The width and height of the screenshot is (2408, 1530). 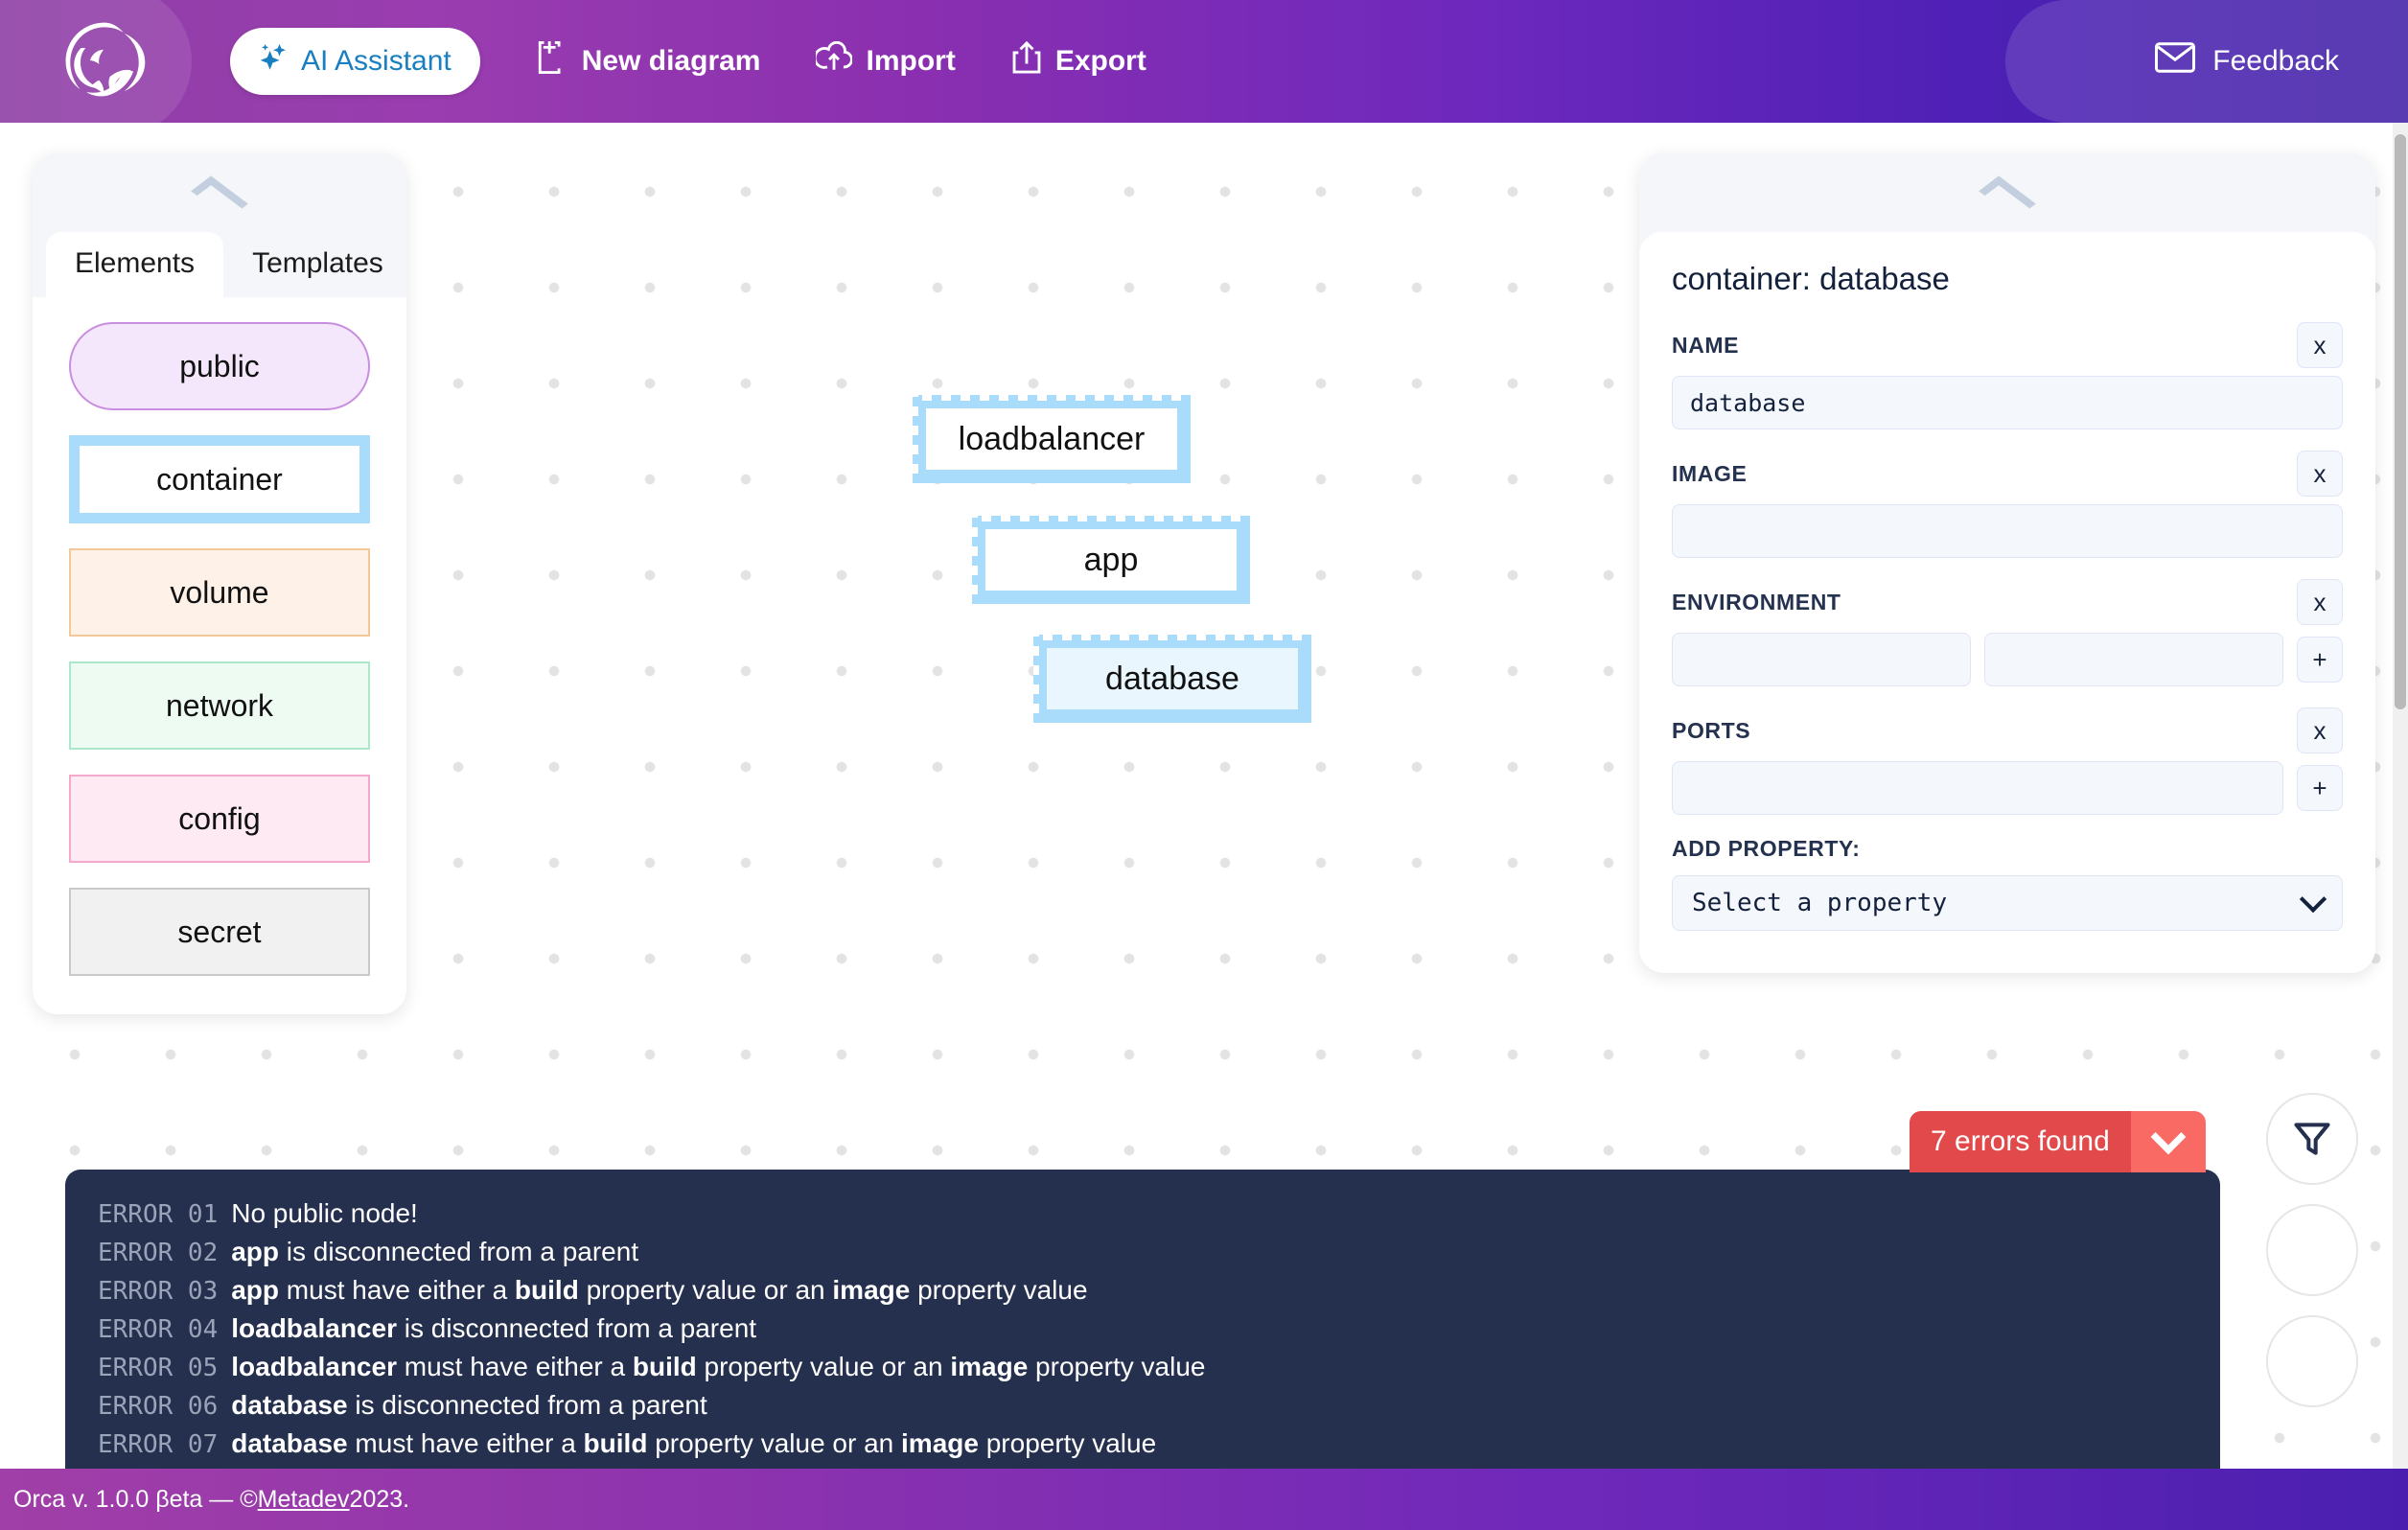 I want to click on left-panel-collapse-button, so click(x=219, y=192).